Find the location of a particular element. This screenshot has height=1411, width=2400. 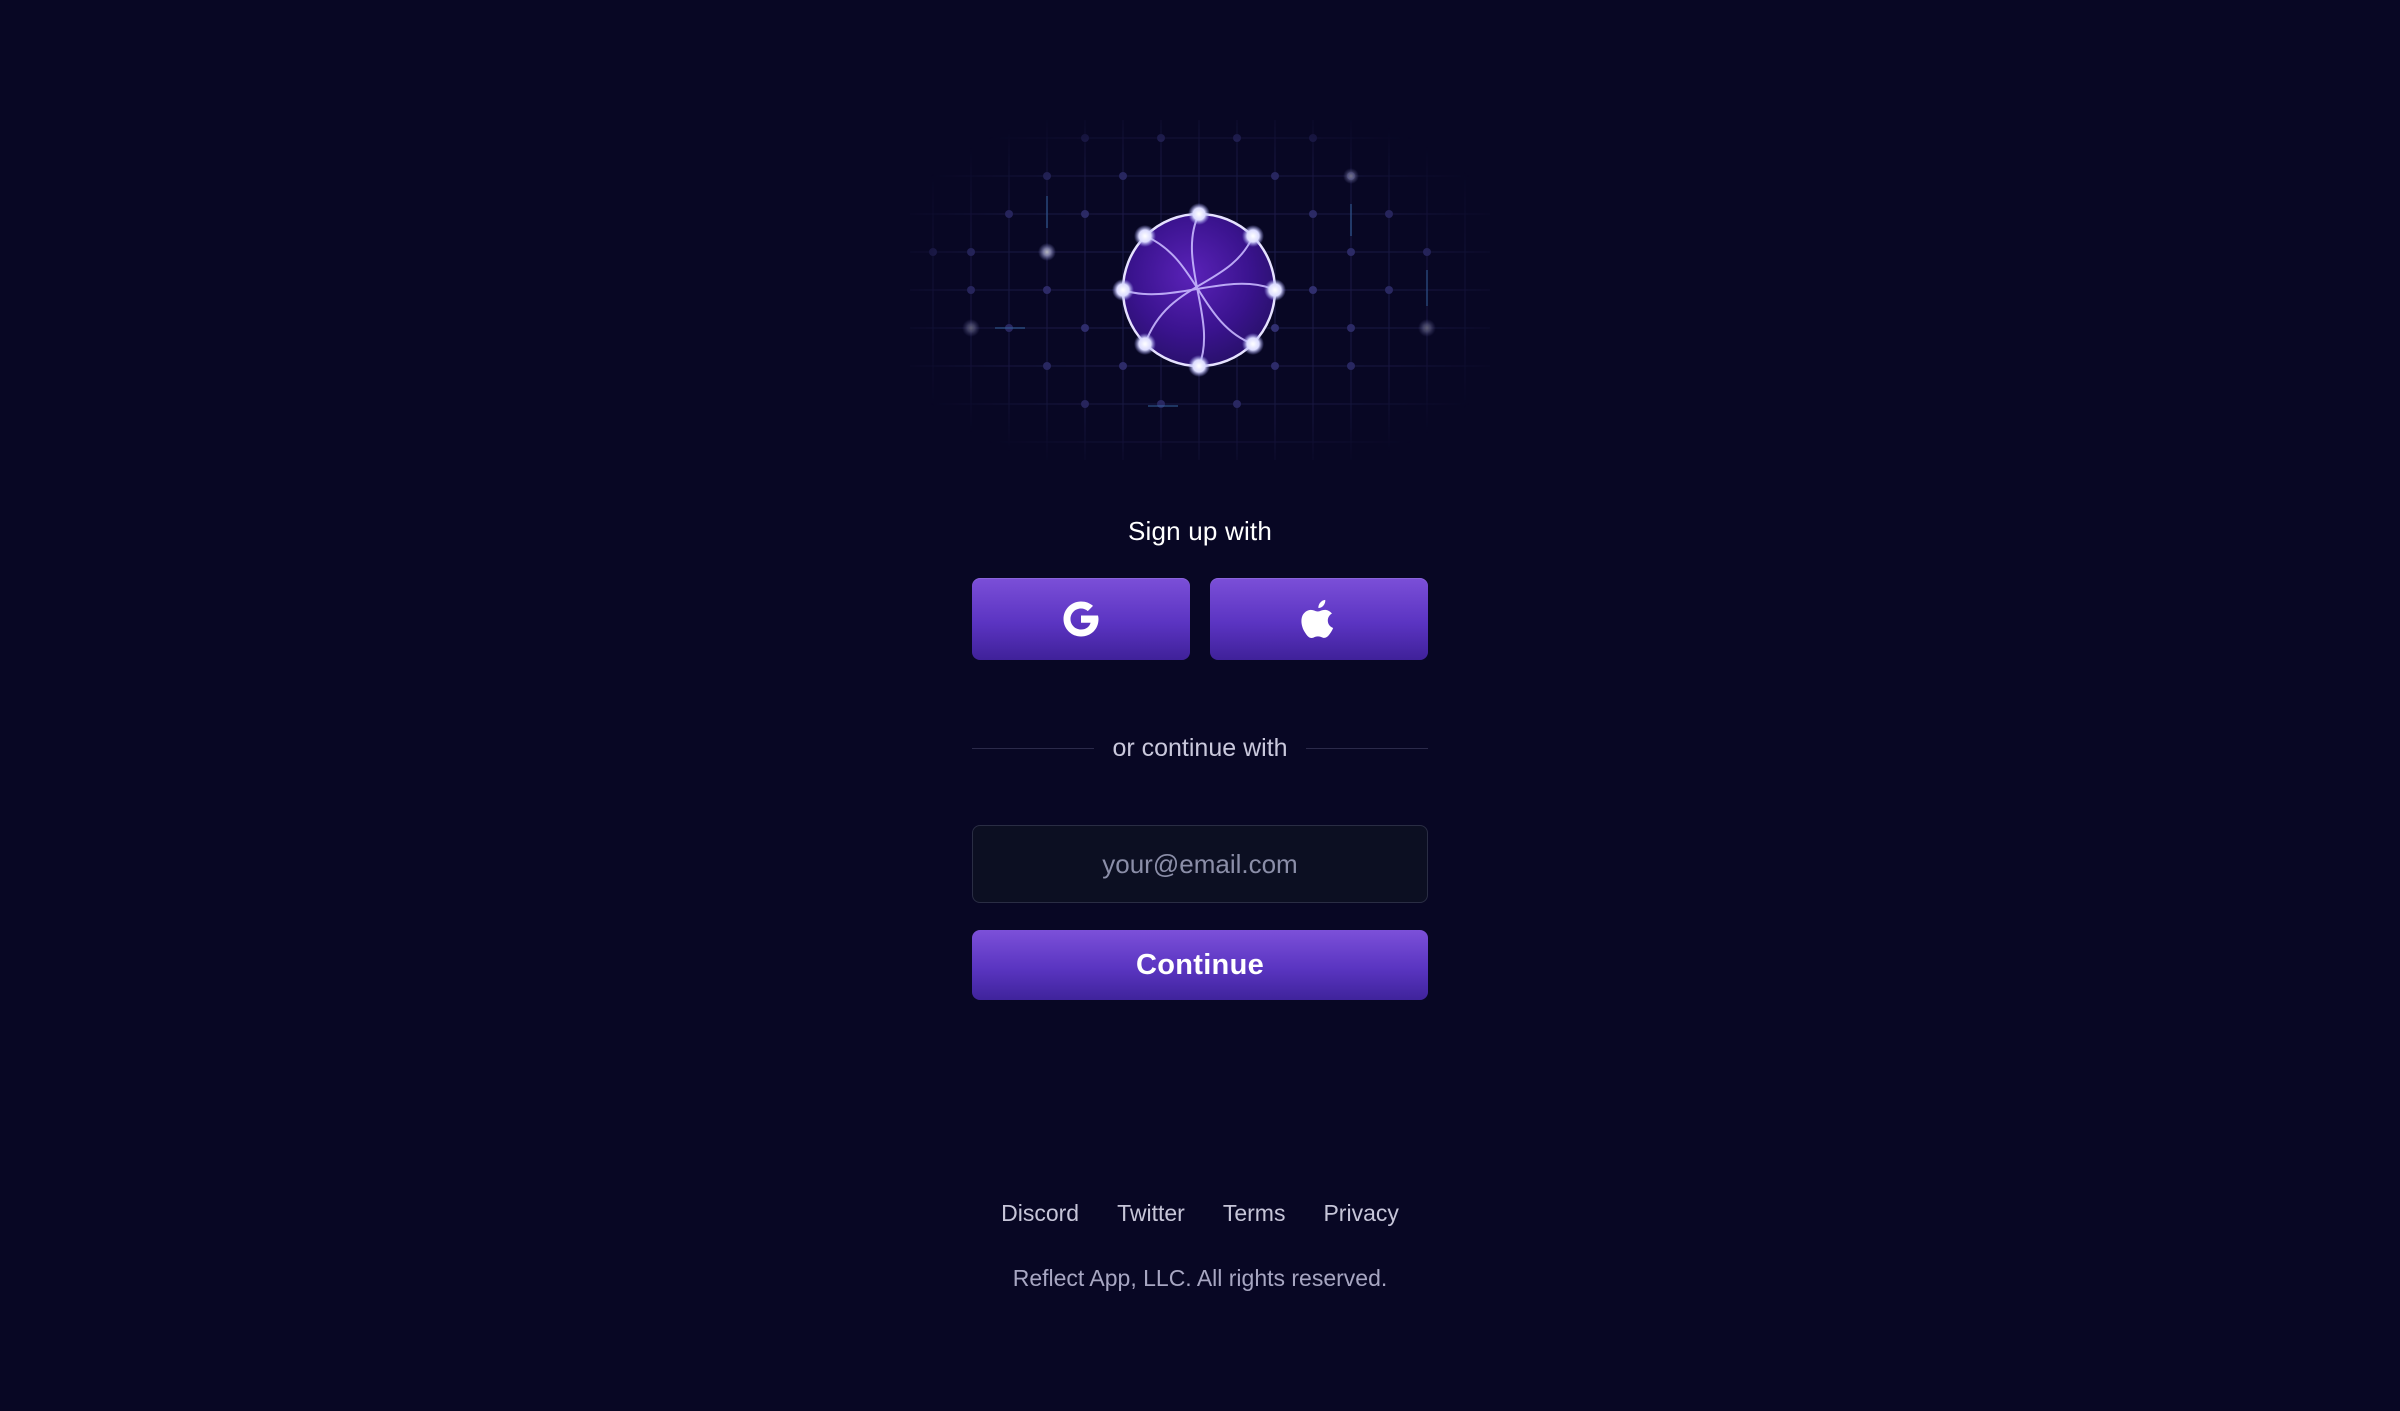

footer-links: Discord Twitter Terms Privacy is located at coordinates (1200, 1213).